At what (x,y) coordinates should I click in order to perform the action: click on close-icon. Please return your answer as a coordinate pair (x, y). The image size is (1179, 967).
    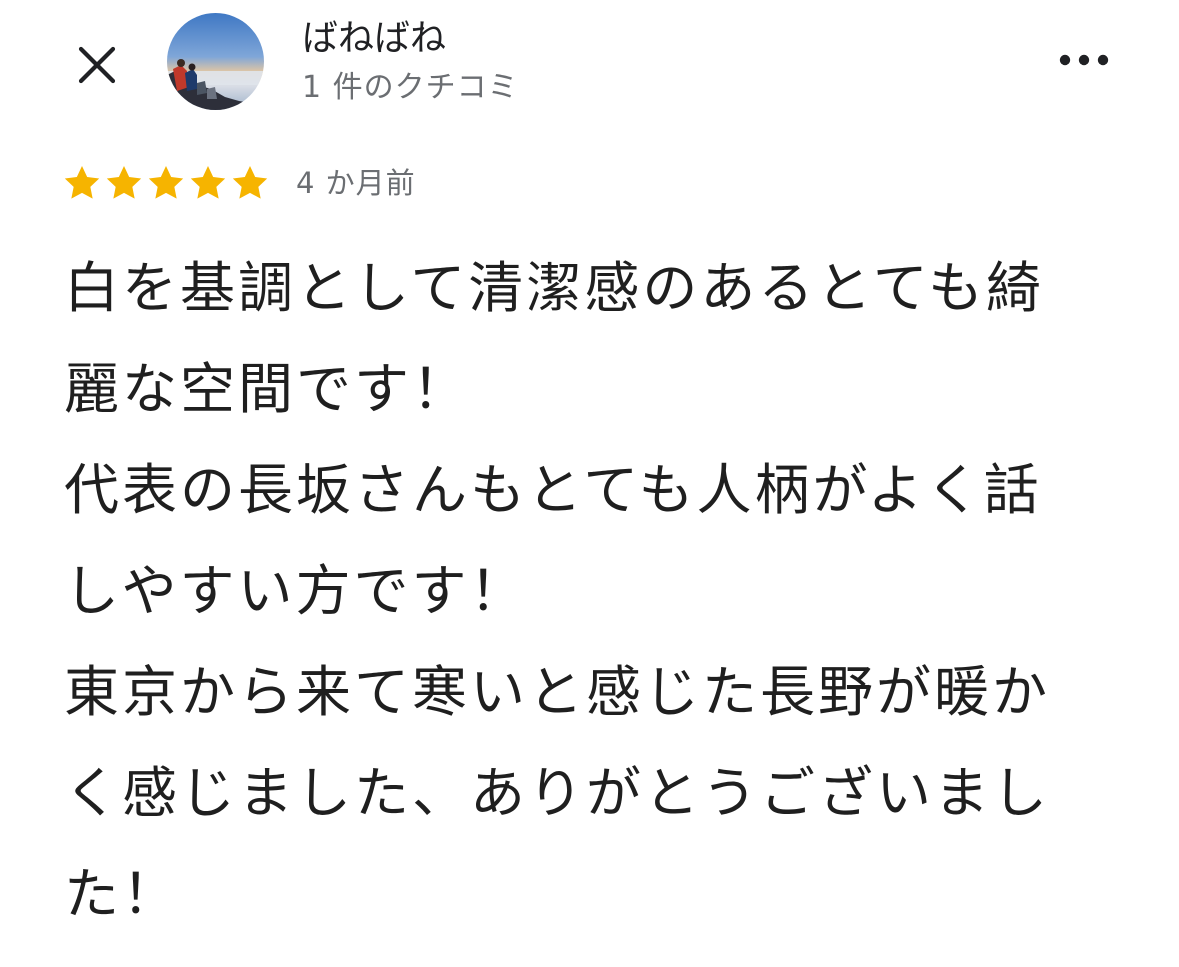
    Looking at the image, I should click on (97, 65).